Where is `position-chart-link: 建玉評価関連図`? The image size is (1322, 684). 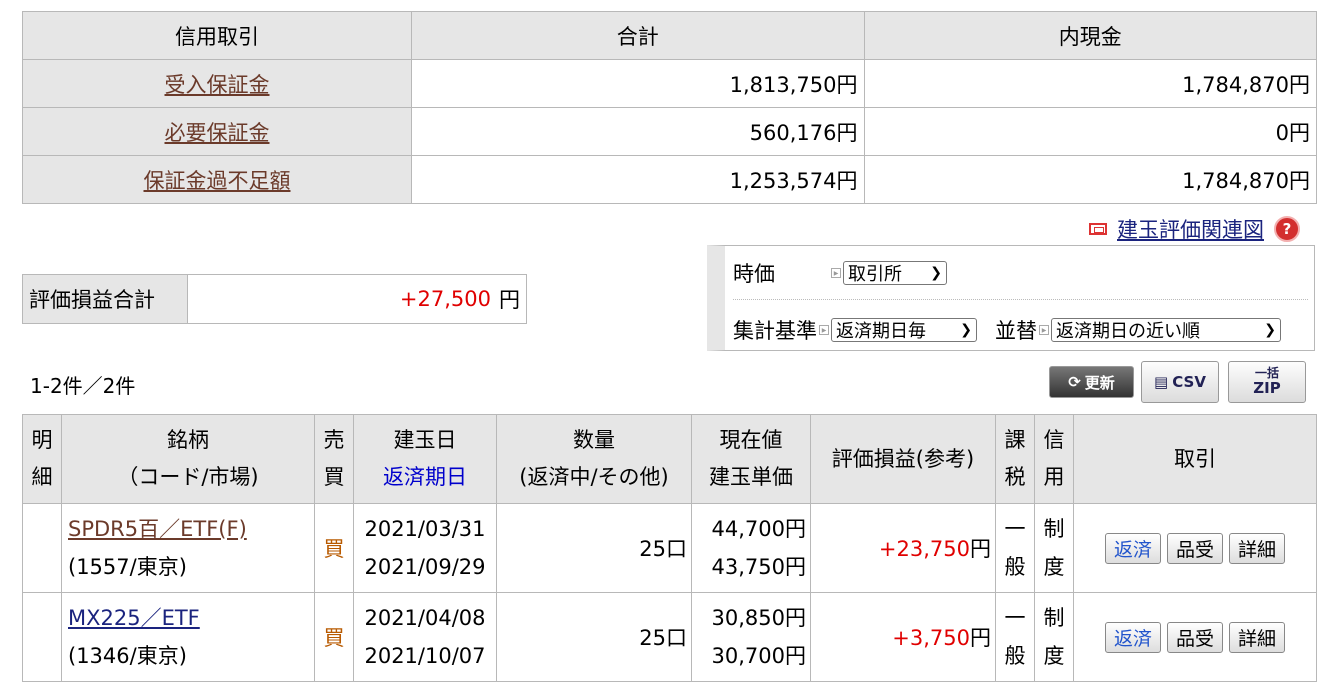
position-chart-link: 建玉評価関連図 is located at coordinates (1190, 229).